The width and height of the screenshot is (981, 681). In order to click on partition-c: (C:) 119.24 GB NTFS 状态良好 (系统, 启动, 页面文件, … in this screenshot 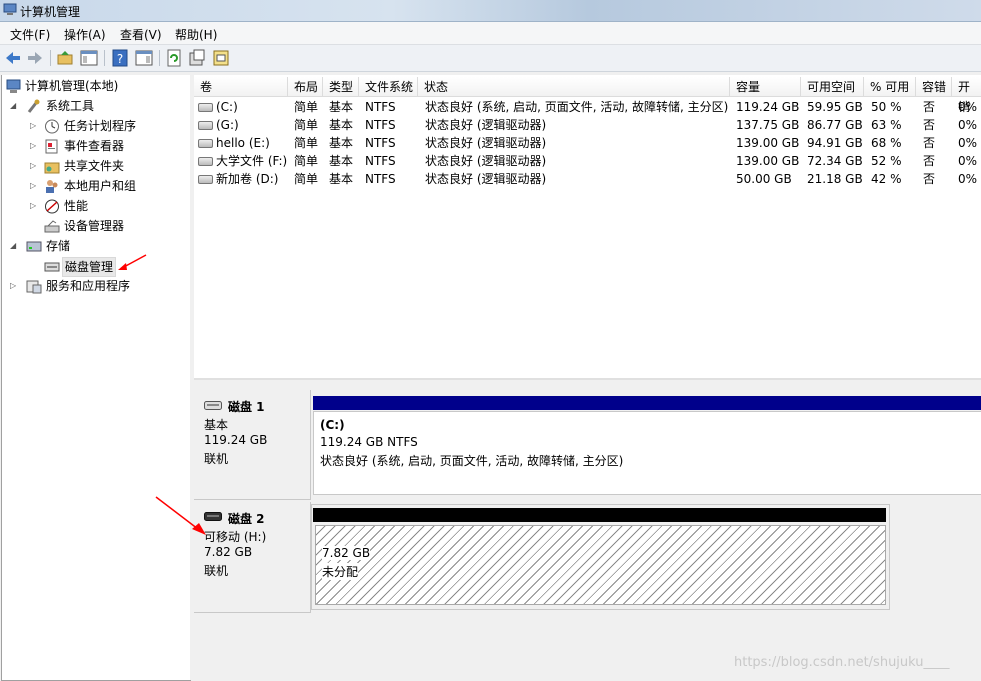, I will do `click(647, 453)`.